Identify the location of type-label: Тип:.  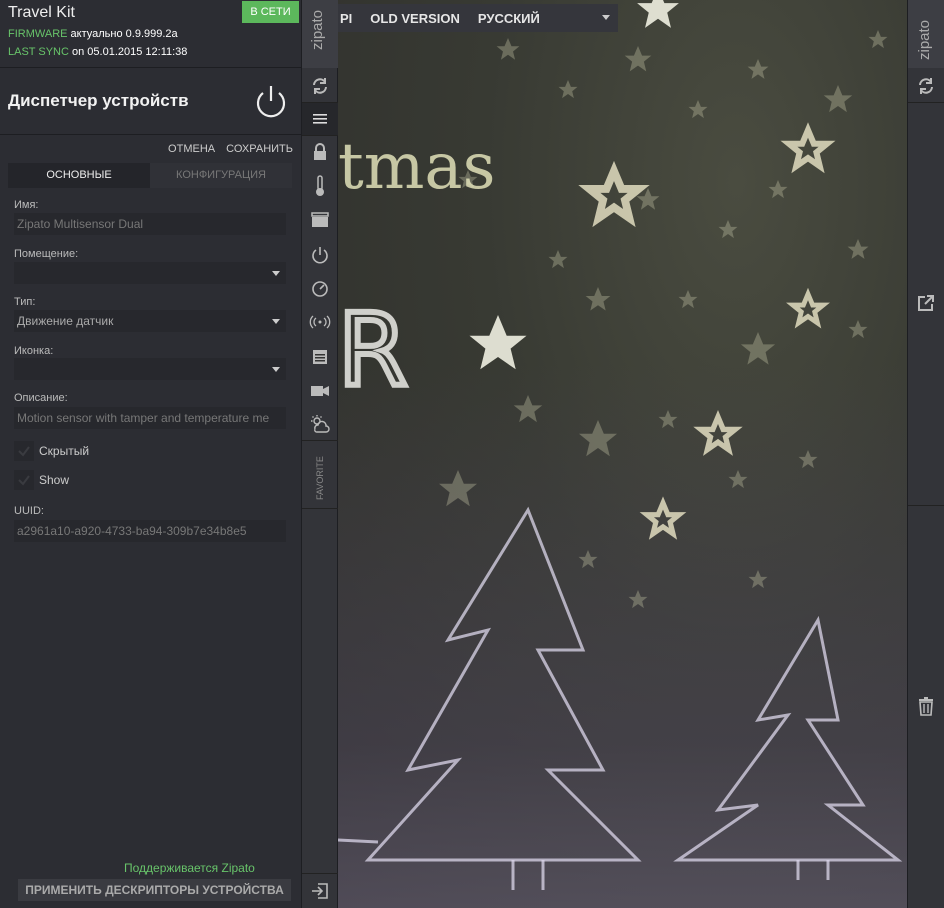
(25, 302).